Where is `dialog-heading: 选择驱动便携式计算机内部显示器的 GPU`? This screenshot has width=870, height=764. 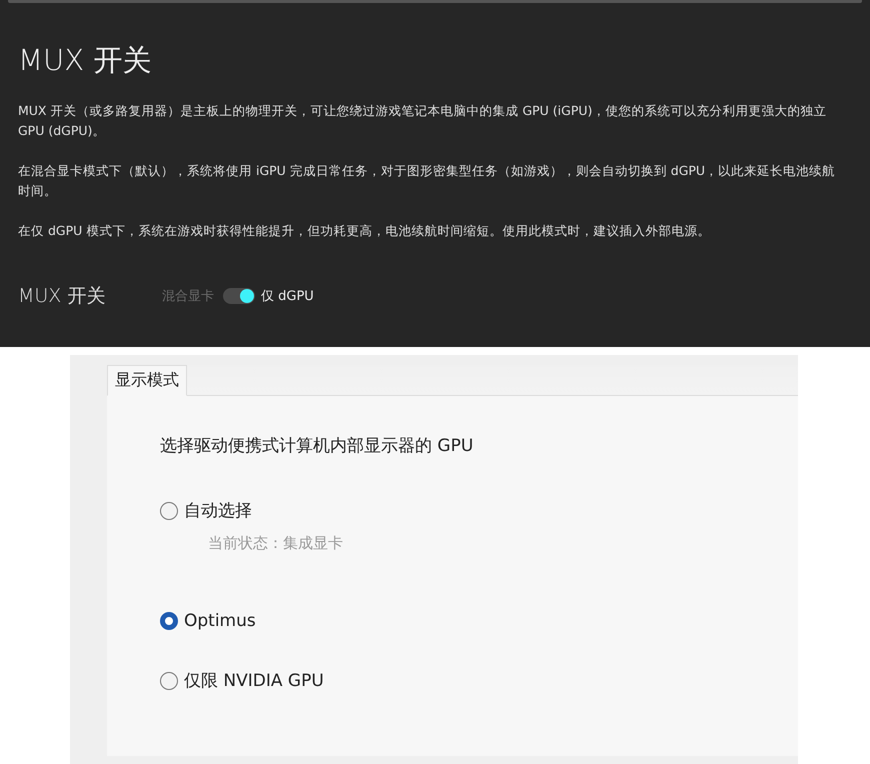
dialog-heading: 选择驱动便携式计算机内部显示器的 GPU is located at coordinates (317, 446).